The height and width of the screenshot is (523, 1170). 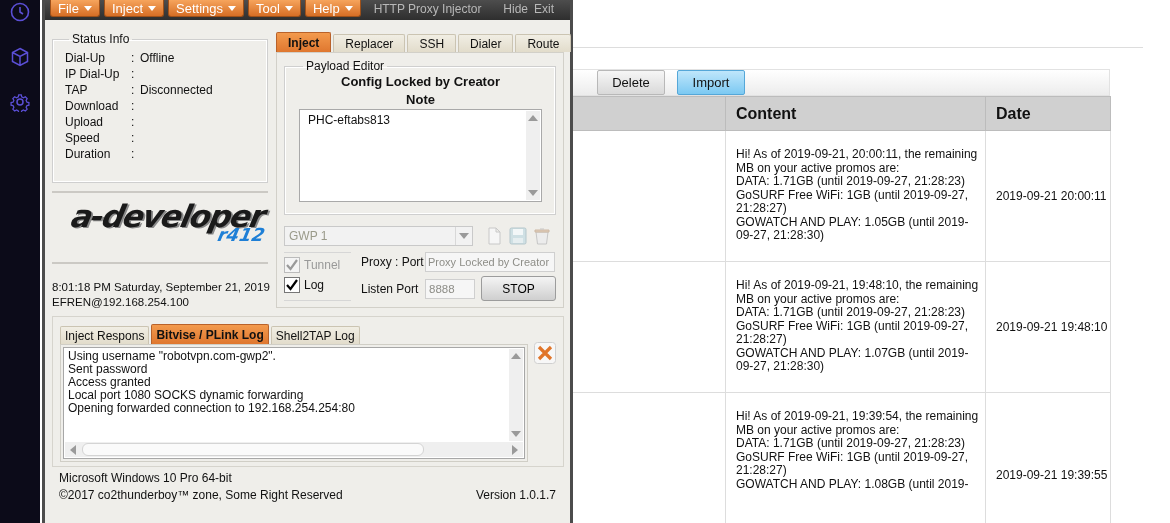 What do you see at coordinates (855, 113) in the screenshot?
I see `column-header: Content` at bounding box center [855, 113].